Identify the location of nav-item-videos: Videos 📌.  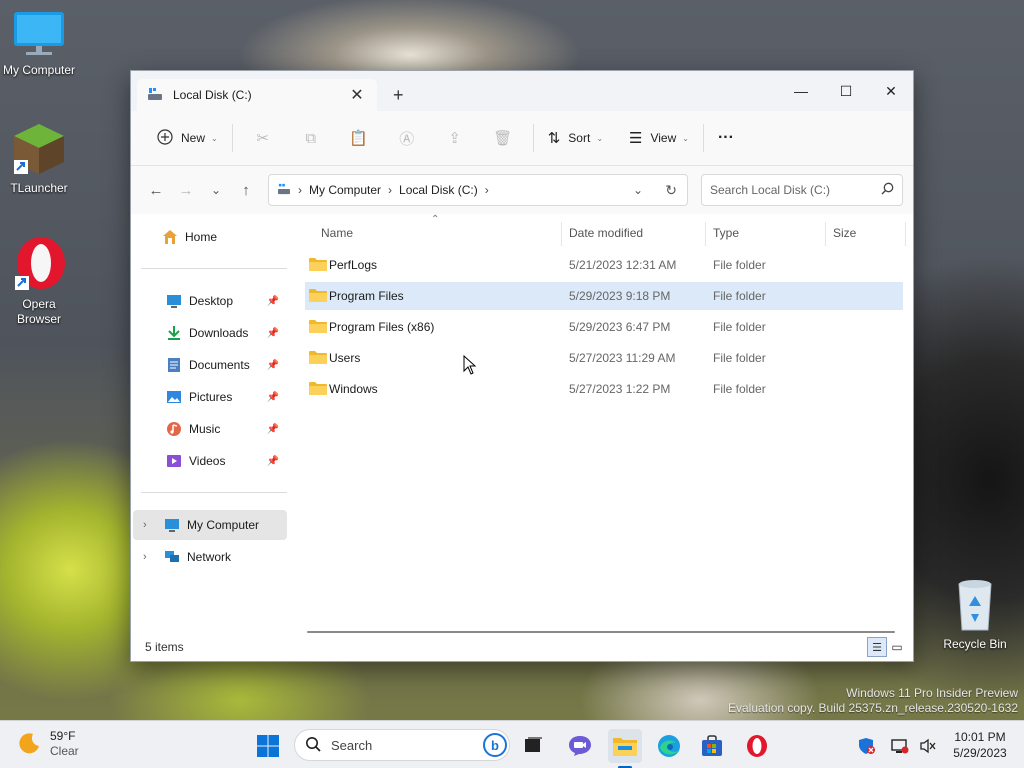
(213, 461).